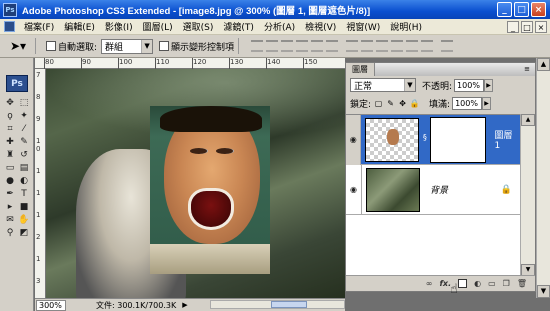  What do you see at coordinates (492, 283) in the screenshot?
I see `folder-icon: ▭` at bounding box center [492, 283].